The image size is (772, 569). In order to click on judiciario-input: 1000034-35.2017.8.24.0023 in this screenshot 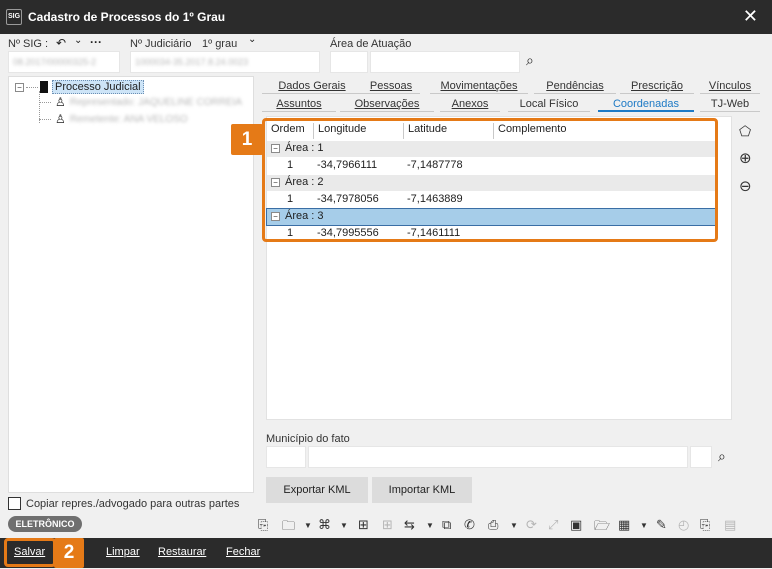, I will do `click(225, 62)`.